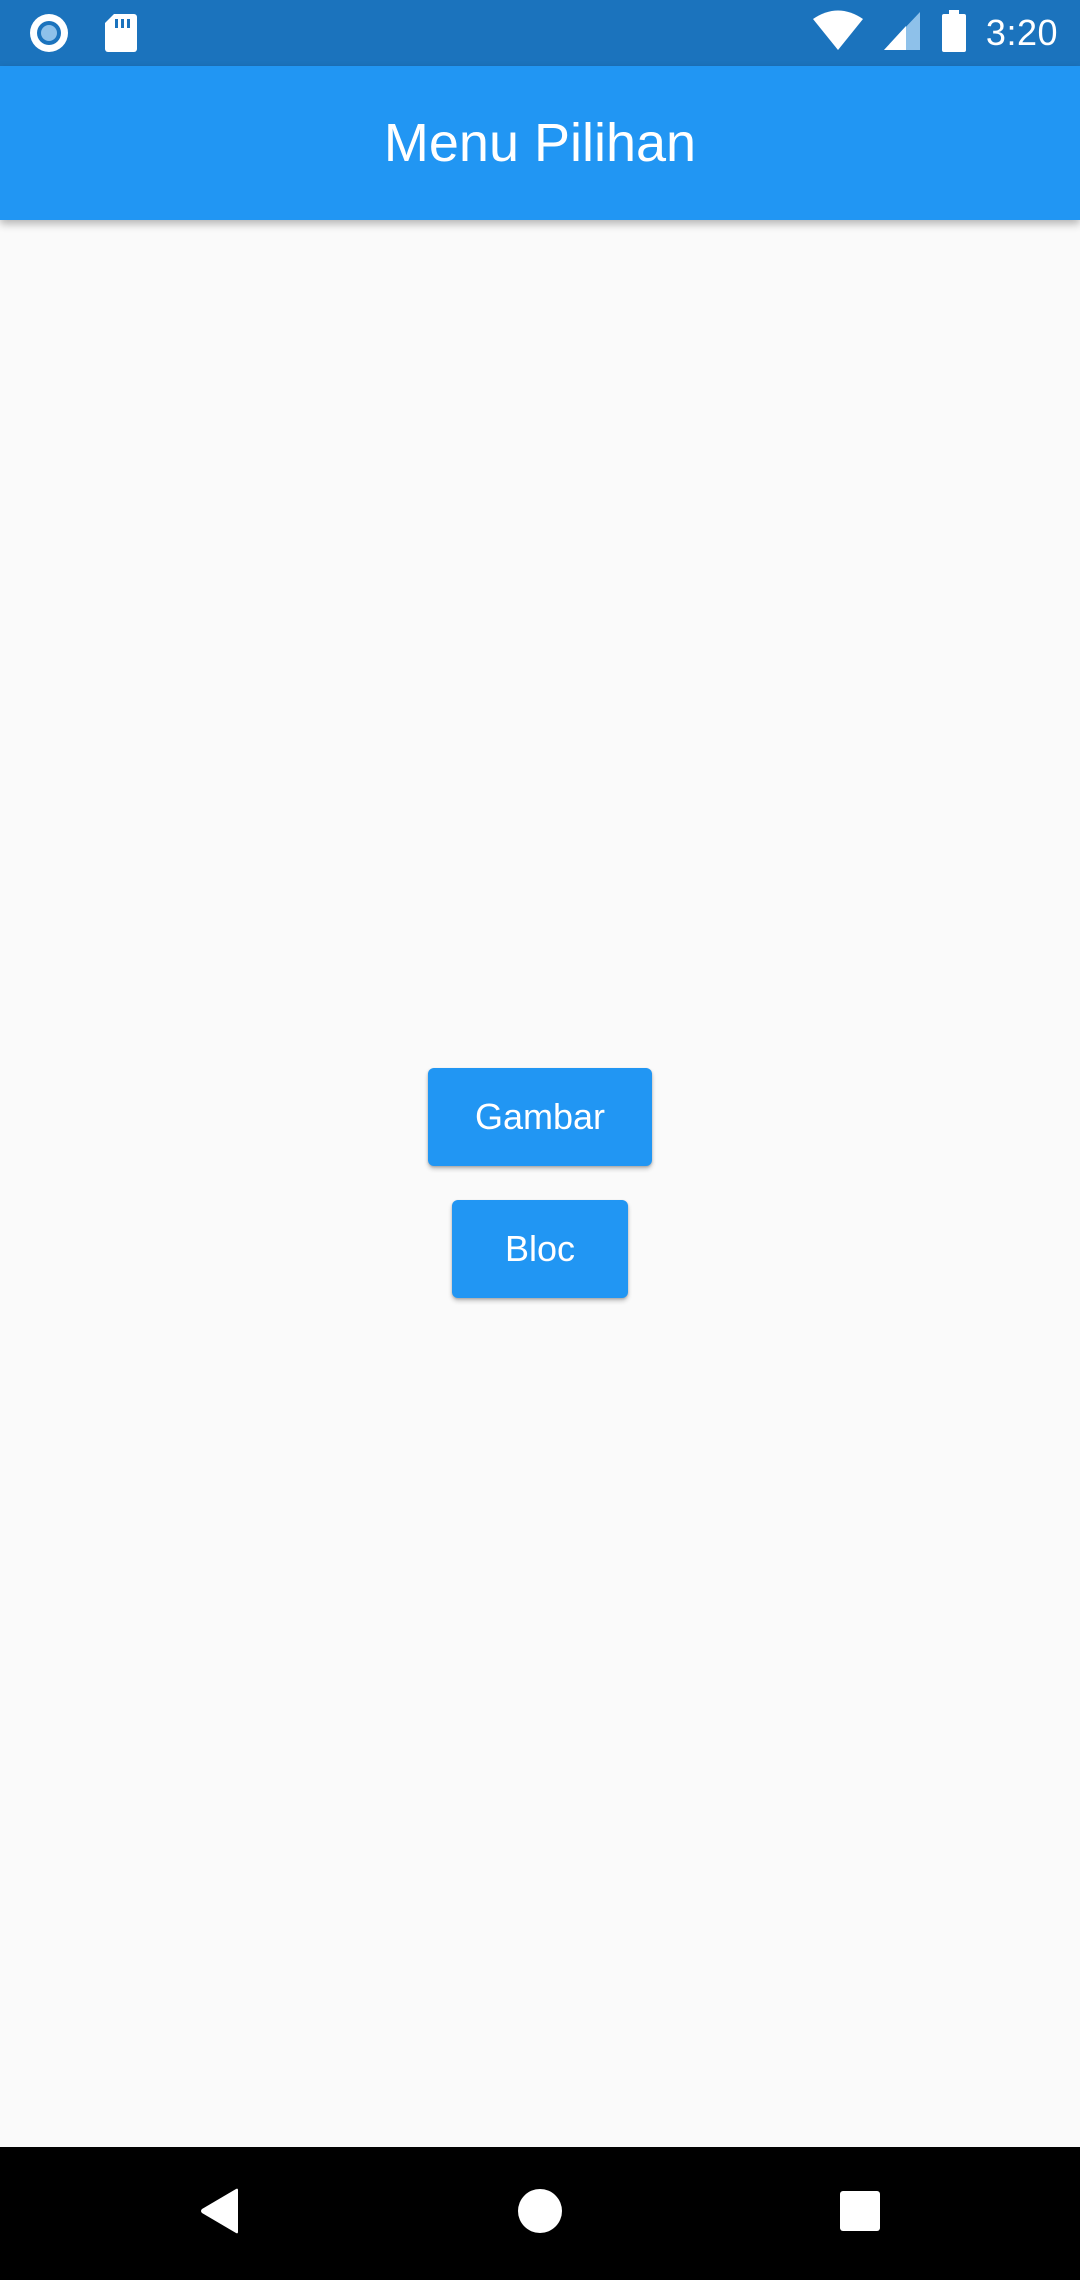  I want to click on back-icon, so click(220, 2213).